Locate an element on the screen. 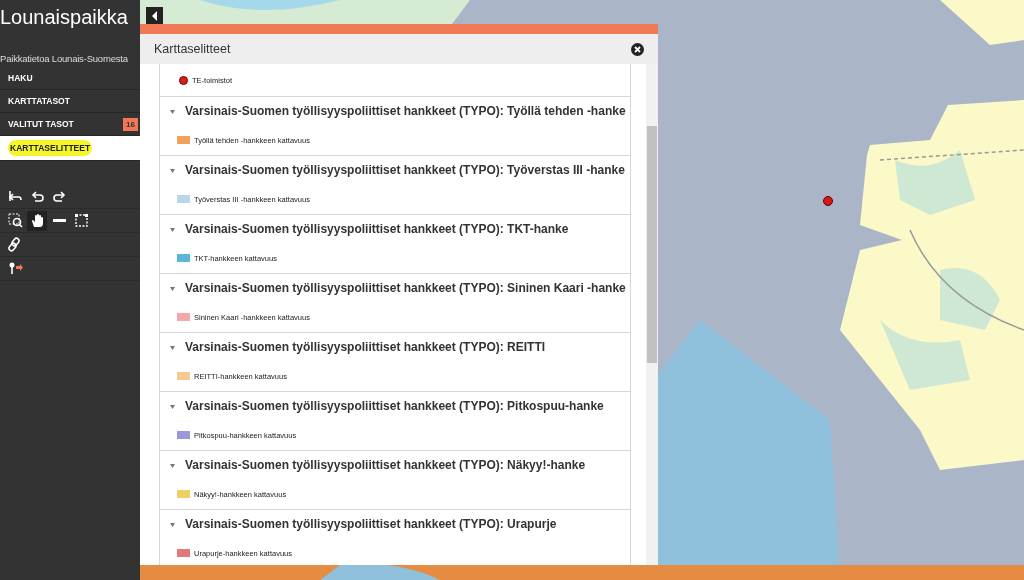 The height and width of the screenshot is (580, 1024). link-icon is located at coordinates (15, 244).